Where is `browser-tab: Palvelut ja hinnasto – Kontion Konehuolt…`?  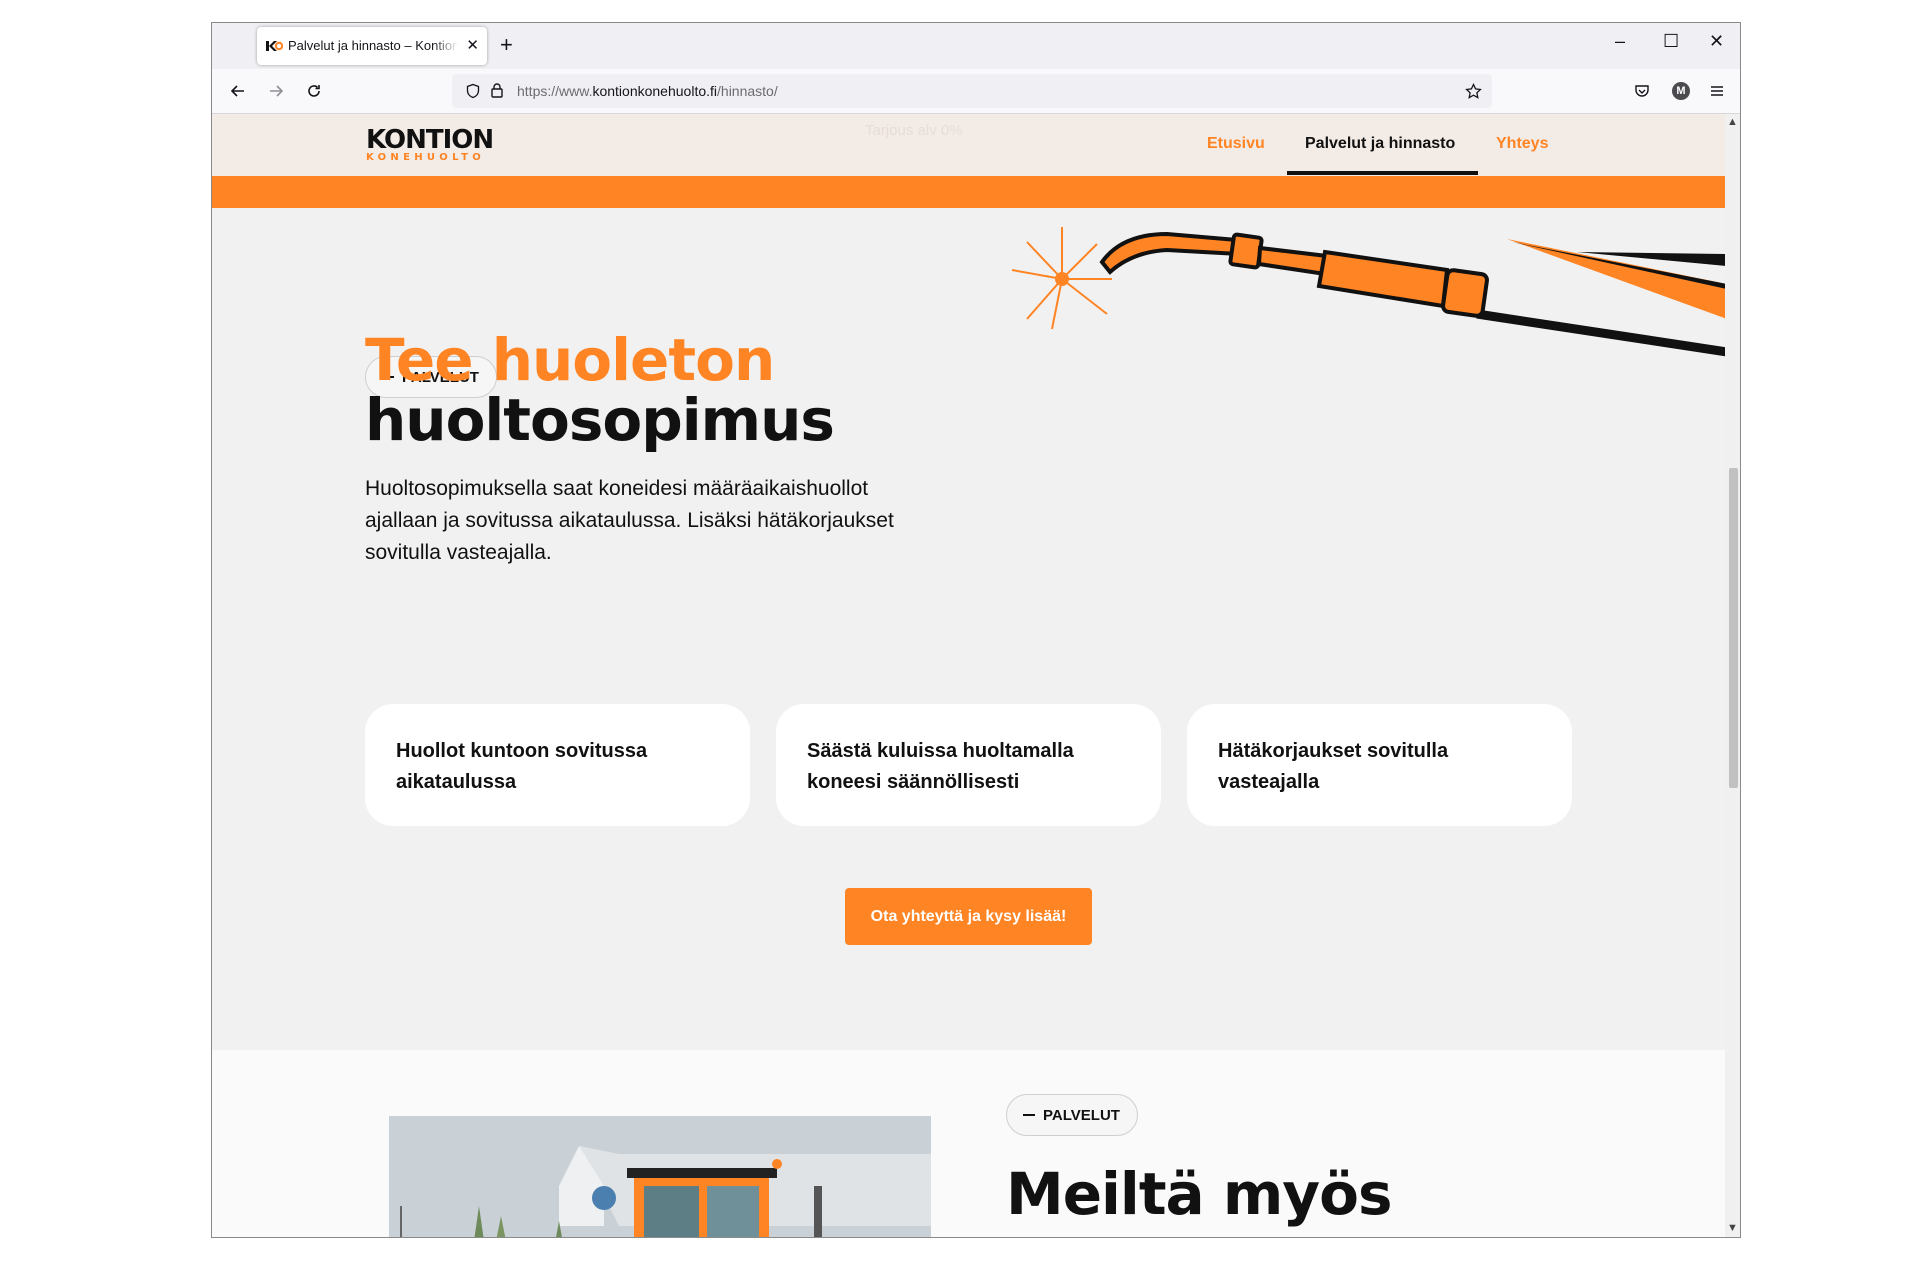
browser-tab: Palvelut ja hinnasto – Kontion Konehuolt… is located at coordinates (372, 46).